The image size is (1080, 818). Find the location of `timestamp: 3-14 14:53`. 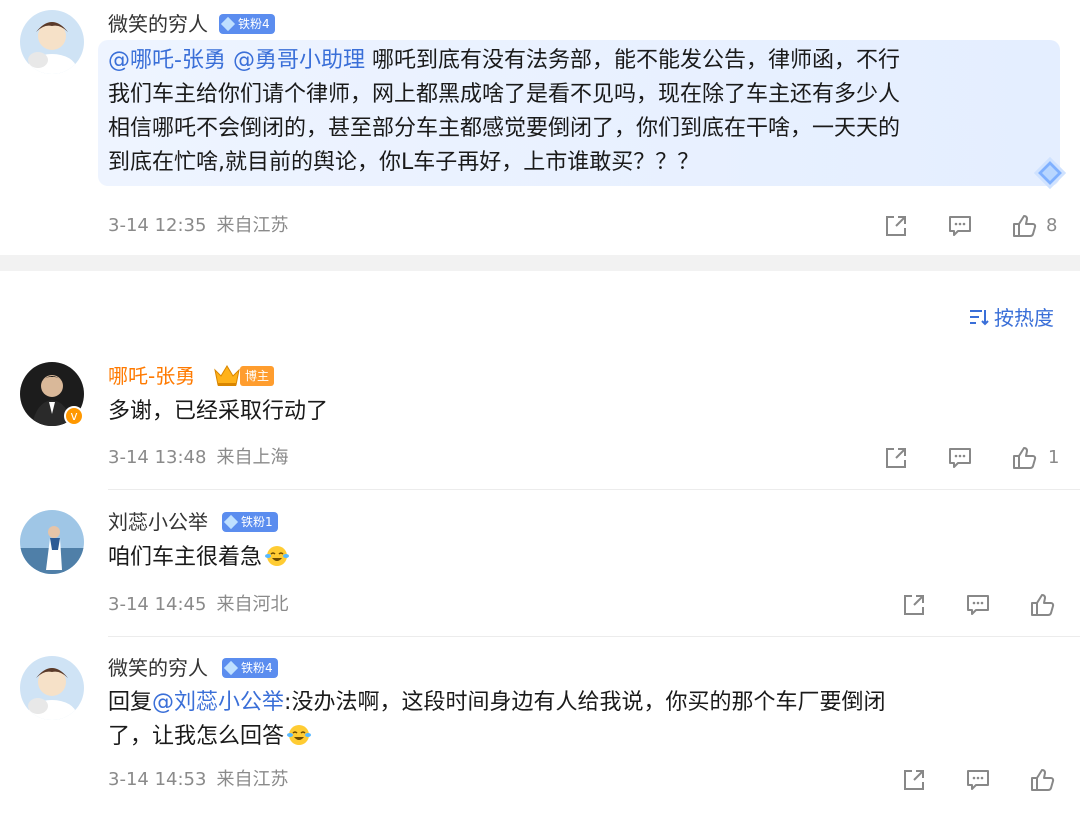

timestamp: 3-14 14:53 is located at coordinates (157, 779).